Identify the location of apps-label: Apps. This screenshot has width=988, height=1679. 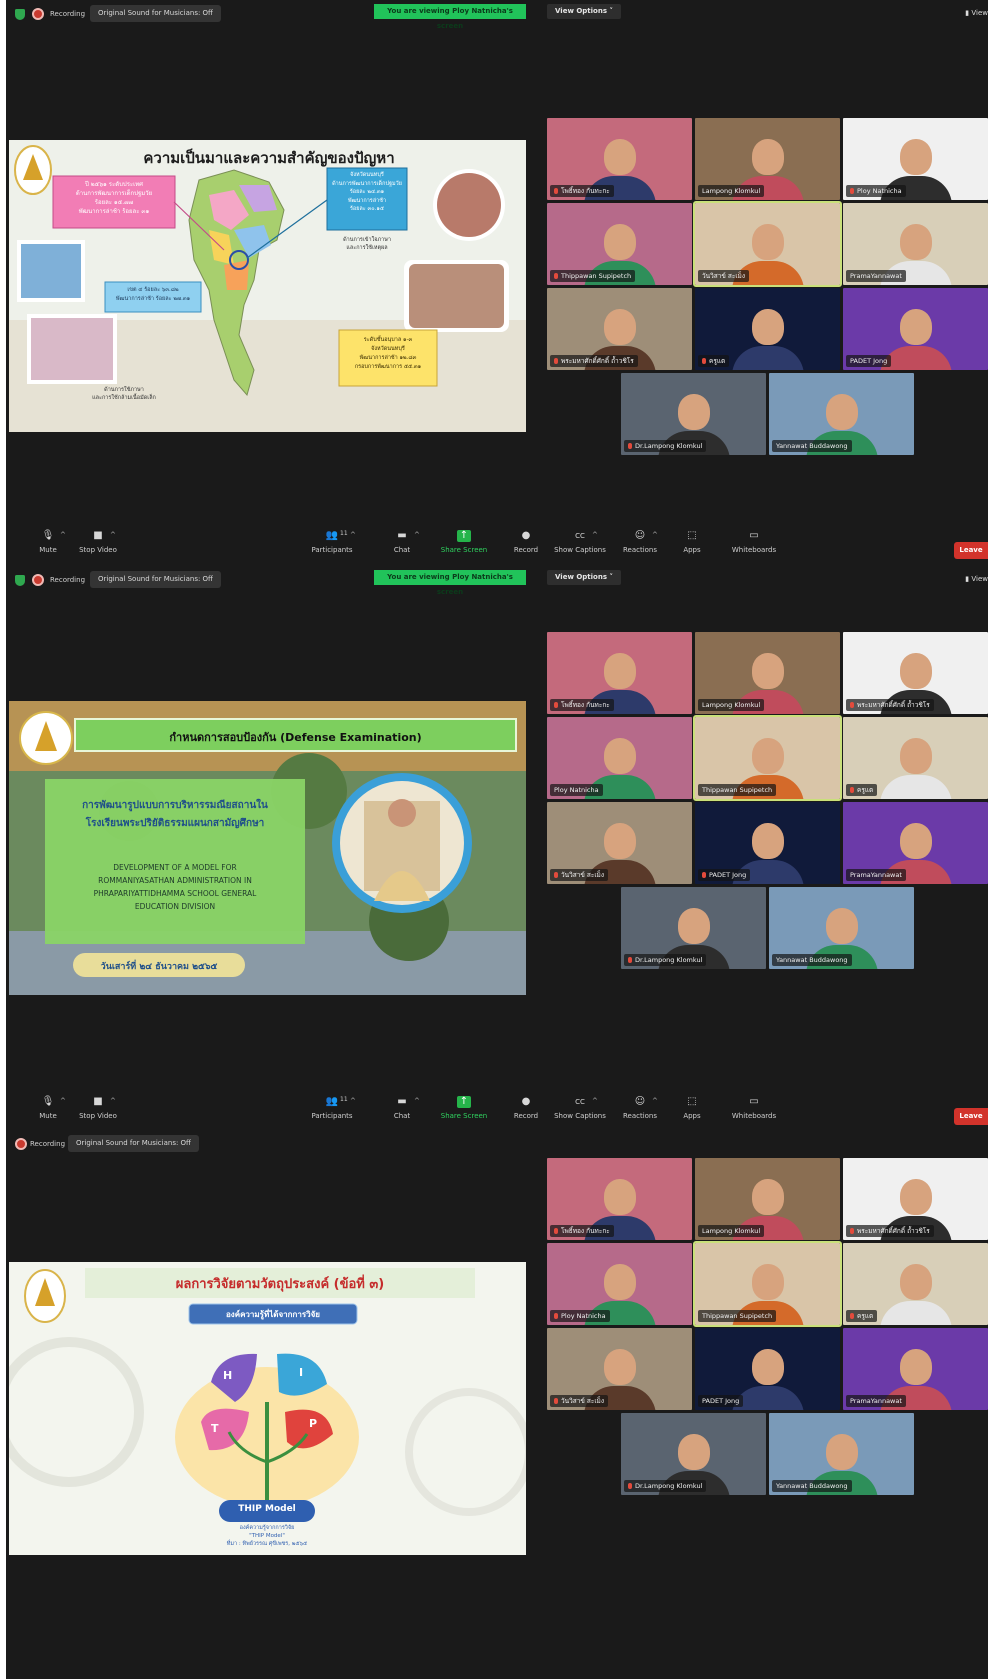
(692, 1116).